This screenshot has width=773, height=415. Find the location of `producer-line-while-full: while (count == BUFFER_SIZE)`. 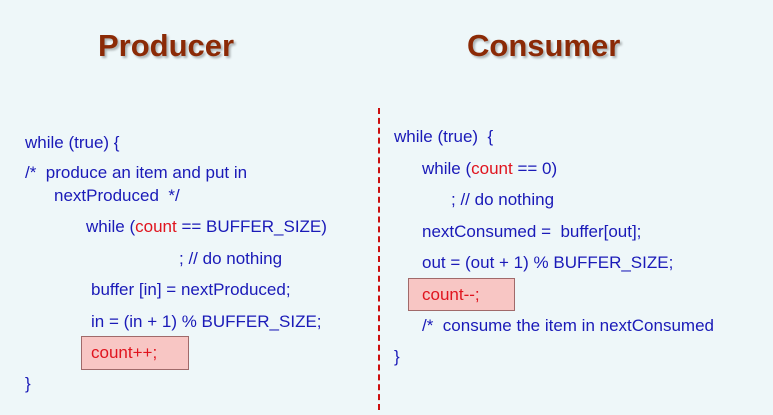

producer-line-while-full: while (count == BUFFER_SIZE) is located at coordinates (206, 227).